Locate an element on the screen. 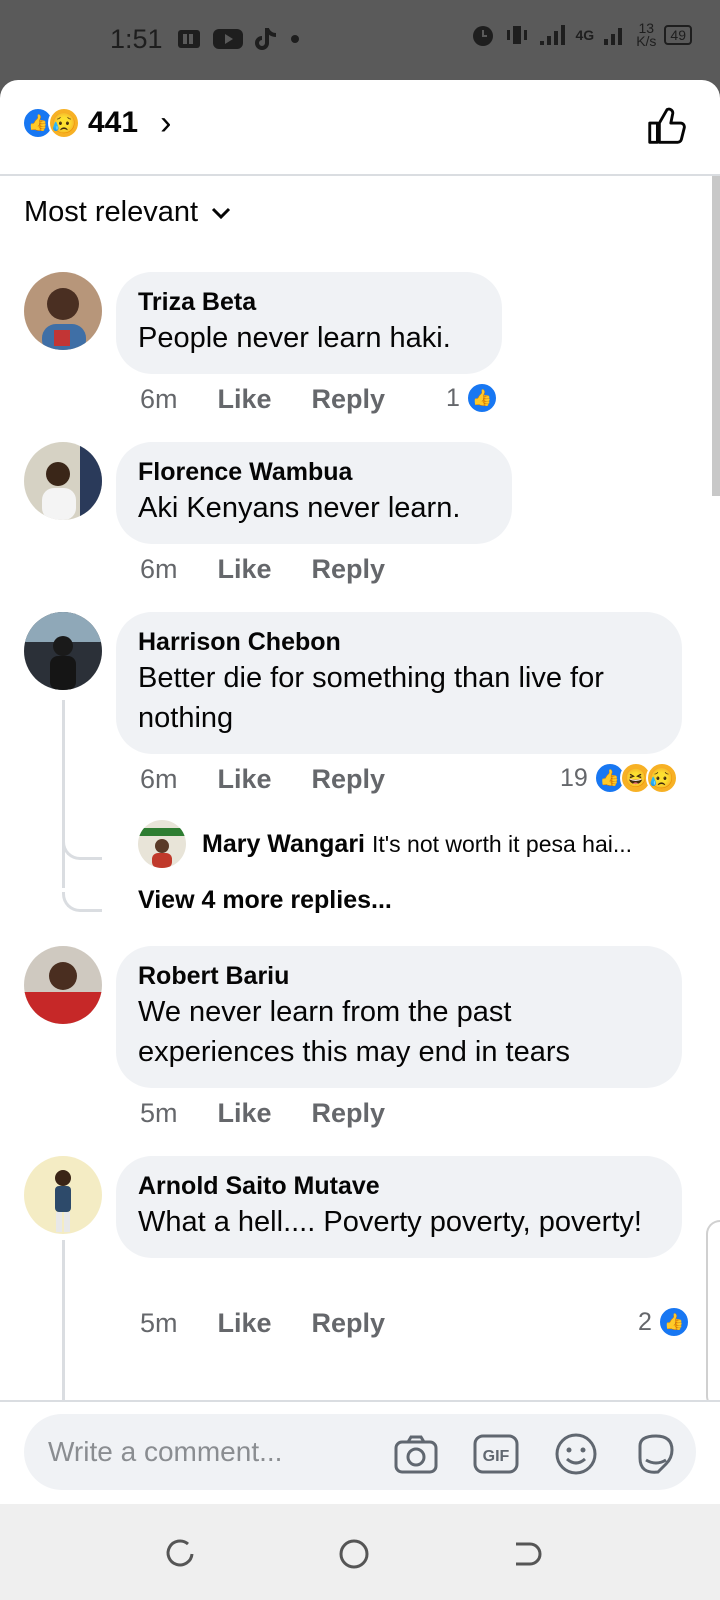  comment-author: Triza Beta is located at coordinates (309, 302).